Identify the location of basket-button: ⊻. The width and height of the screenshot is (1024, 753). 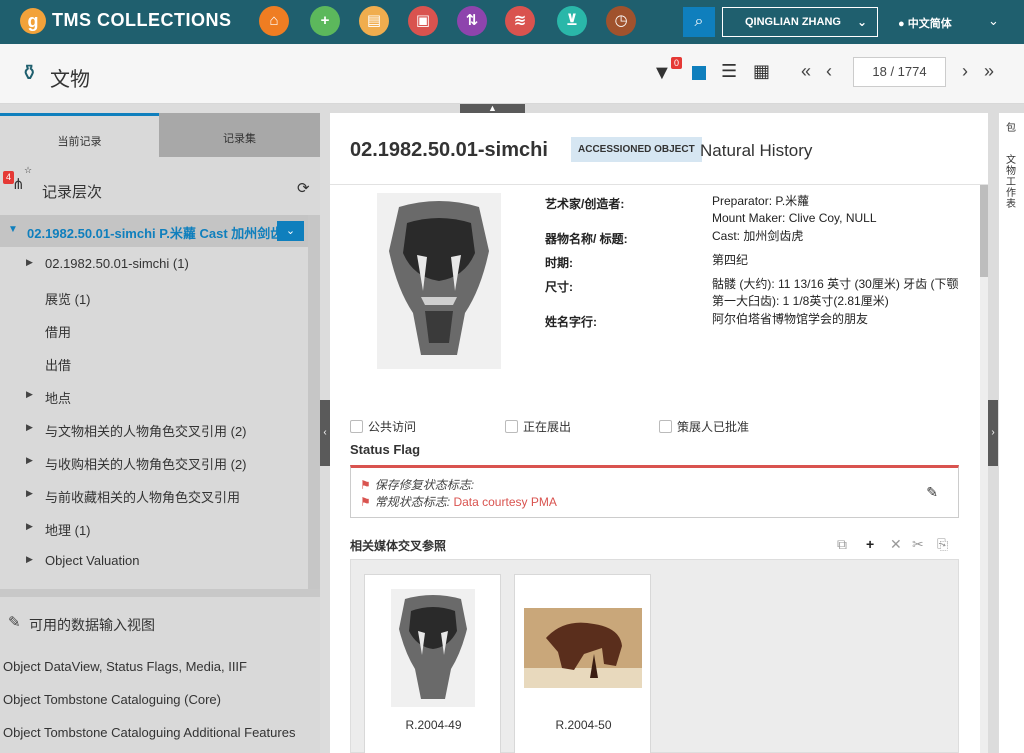
(572, 21).